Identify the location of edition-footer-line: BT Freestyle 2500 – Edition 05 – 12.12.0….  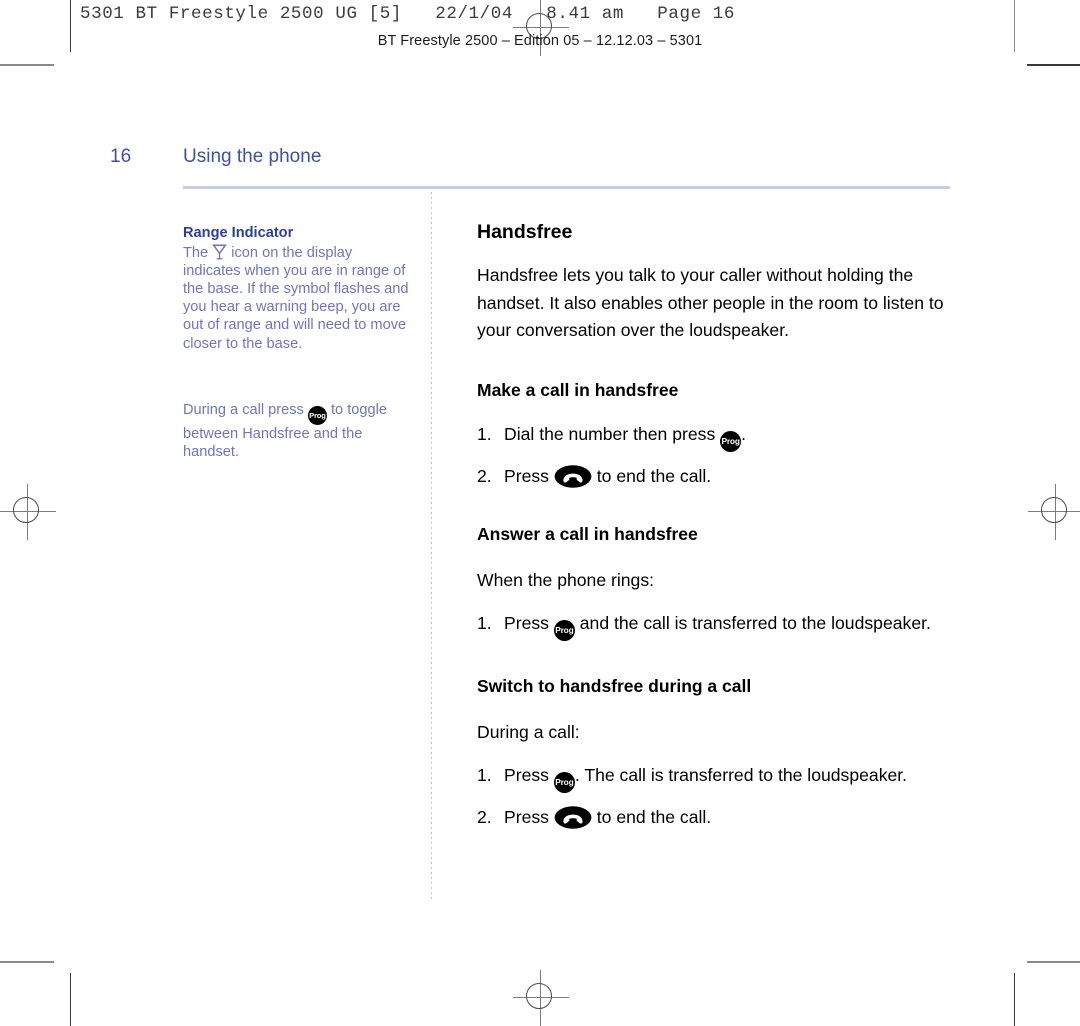
(540, 41).